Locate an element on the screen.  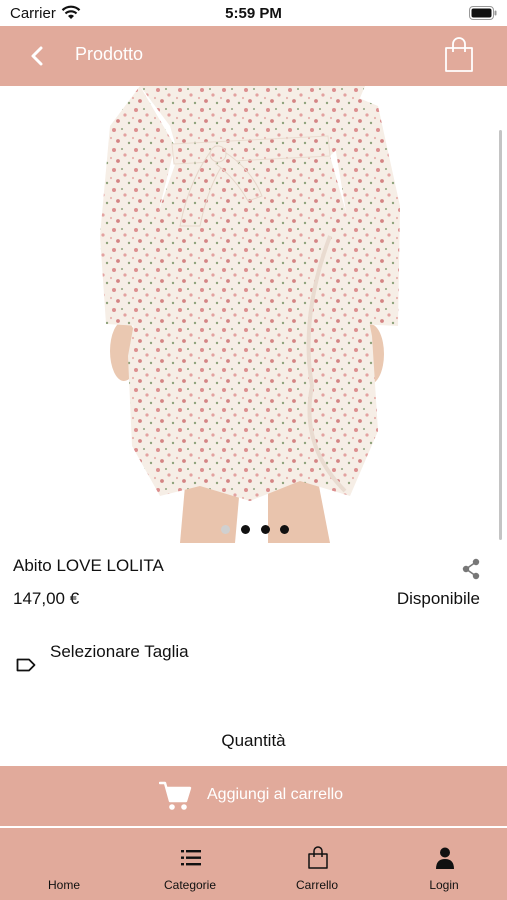
tab-label: Carrello is located at coordinates (316, 885).